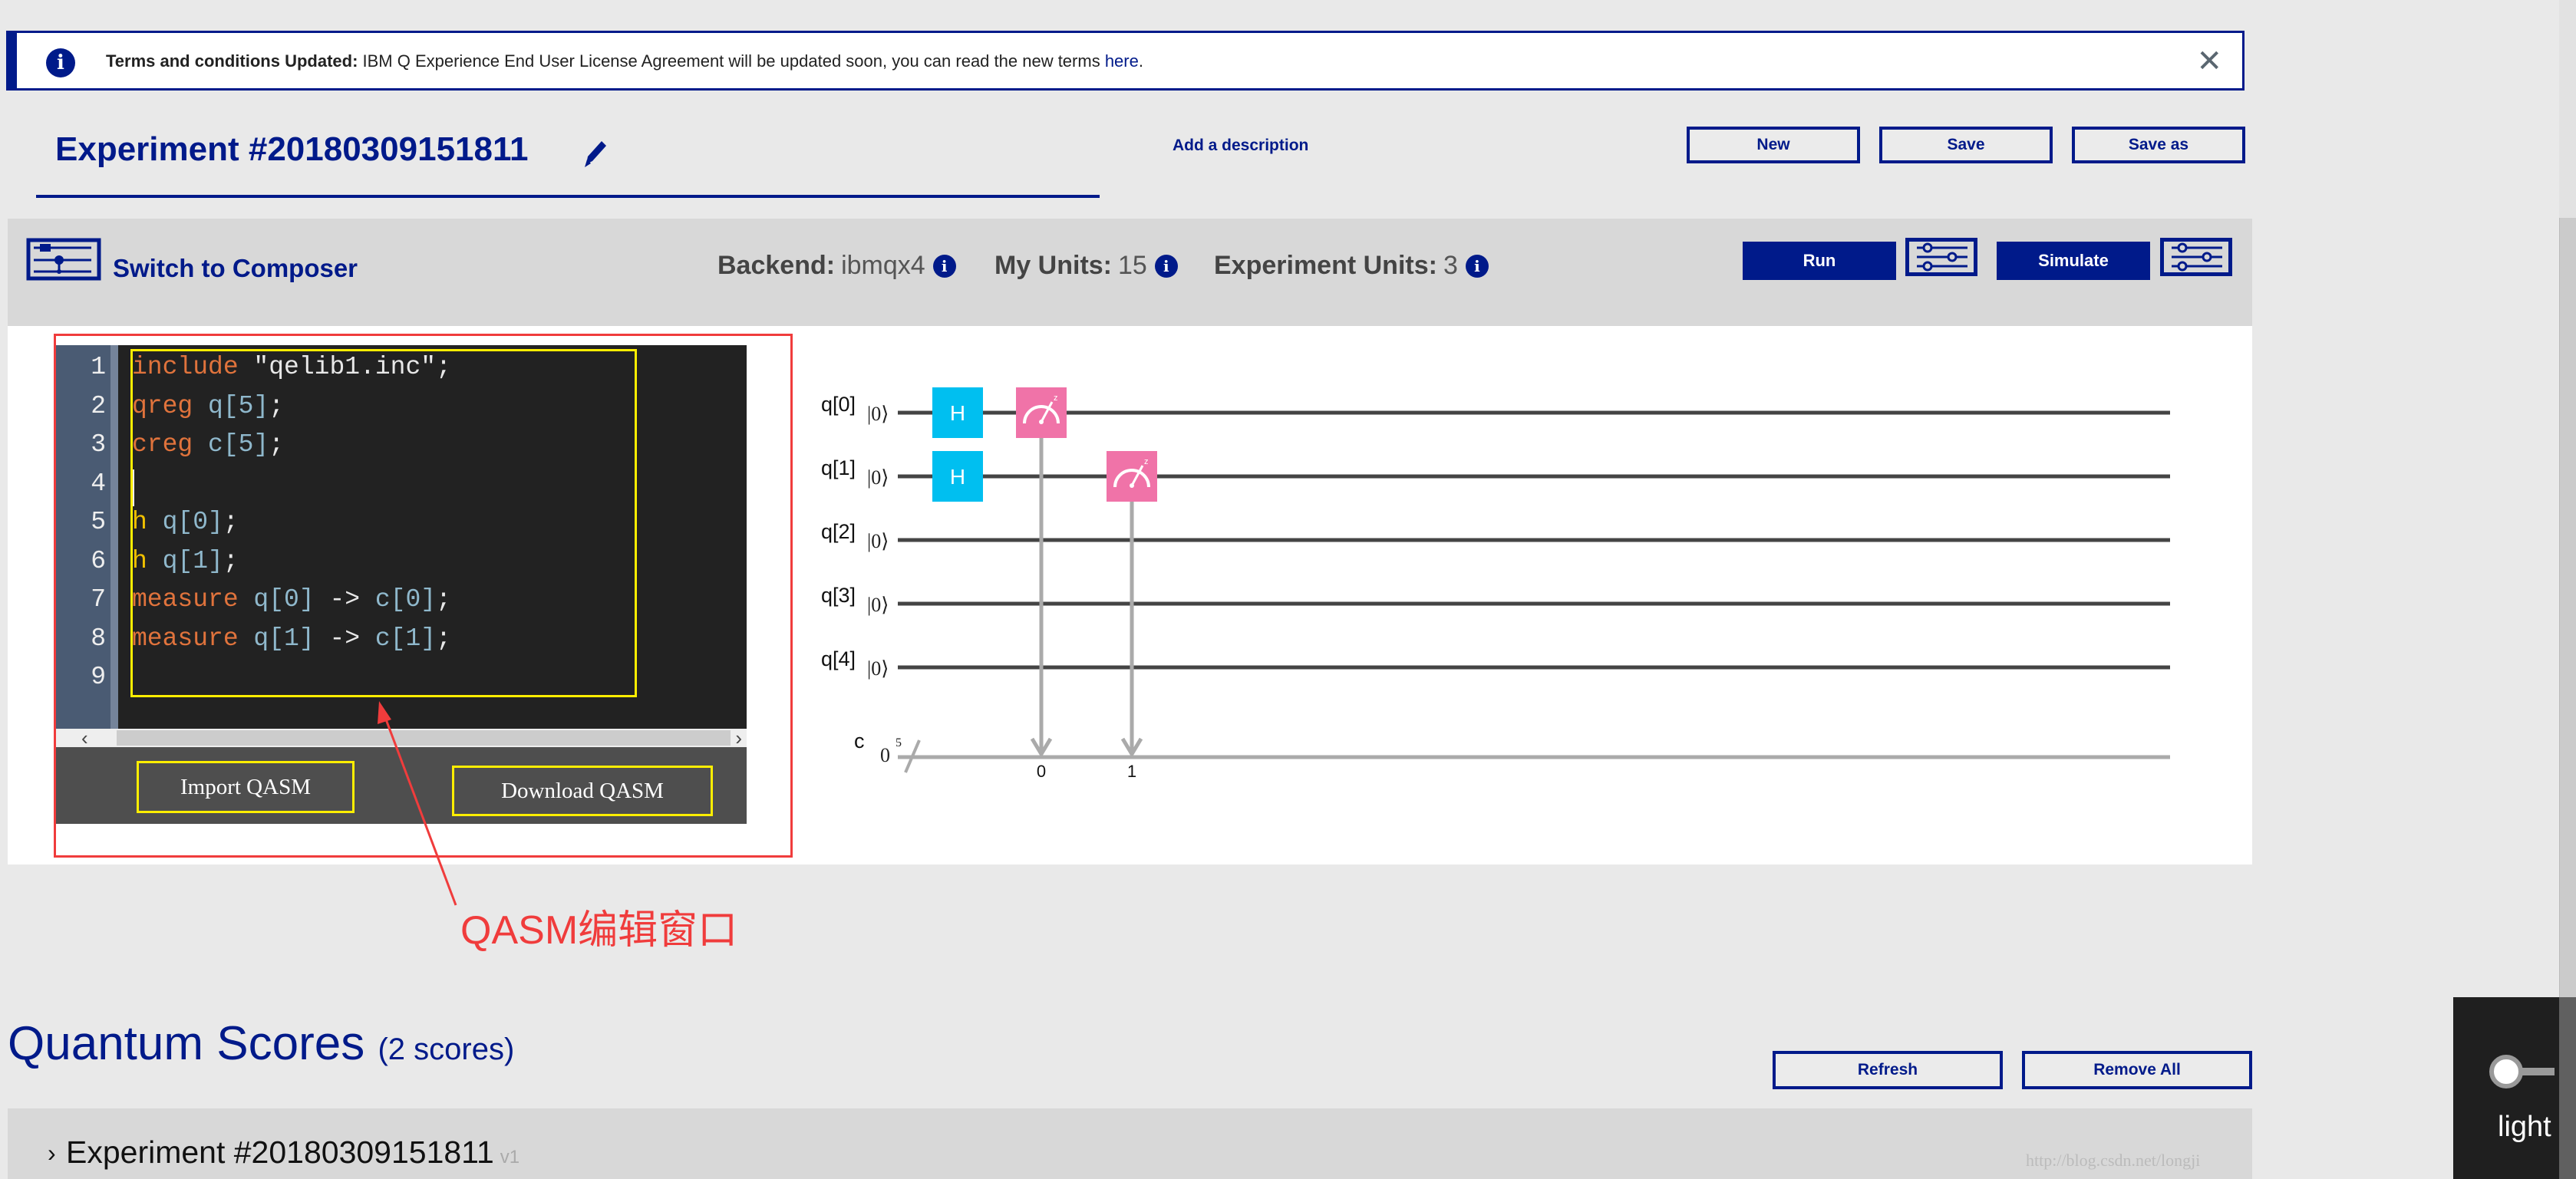 This screenshot has width=2576, height=1179. I want to click on score-experiment-name: Experiment #20180309151811 v1, so click(292, 1153).